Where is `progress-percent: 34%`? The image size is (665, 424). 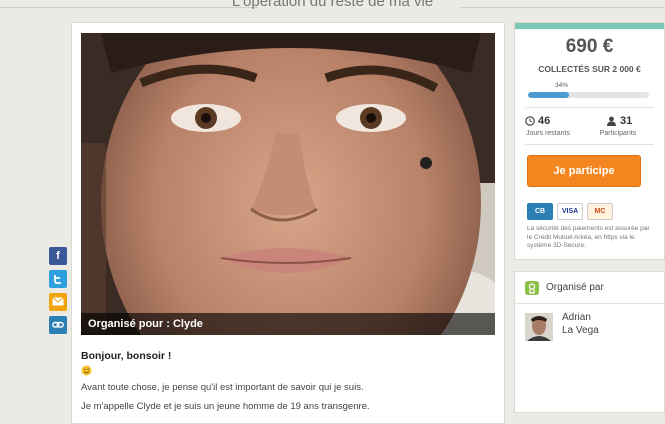
progress-percent: 34% is located at coordinates (562, 85).